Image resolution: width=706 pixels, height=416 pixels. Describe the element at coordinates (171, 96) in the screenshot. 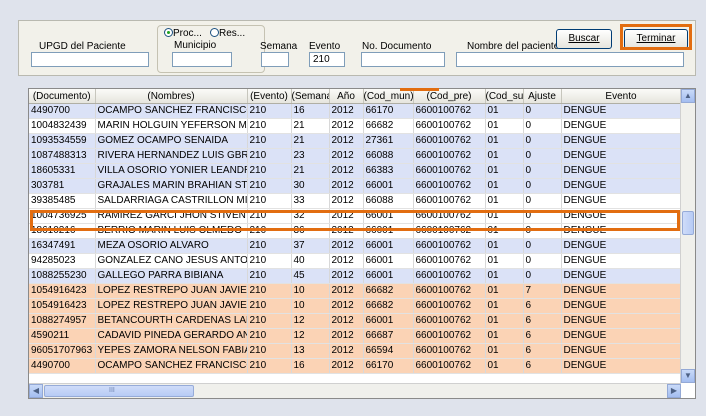

I see `column-header: (Nombres)` at that location.